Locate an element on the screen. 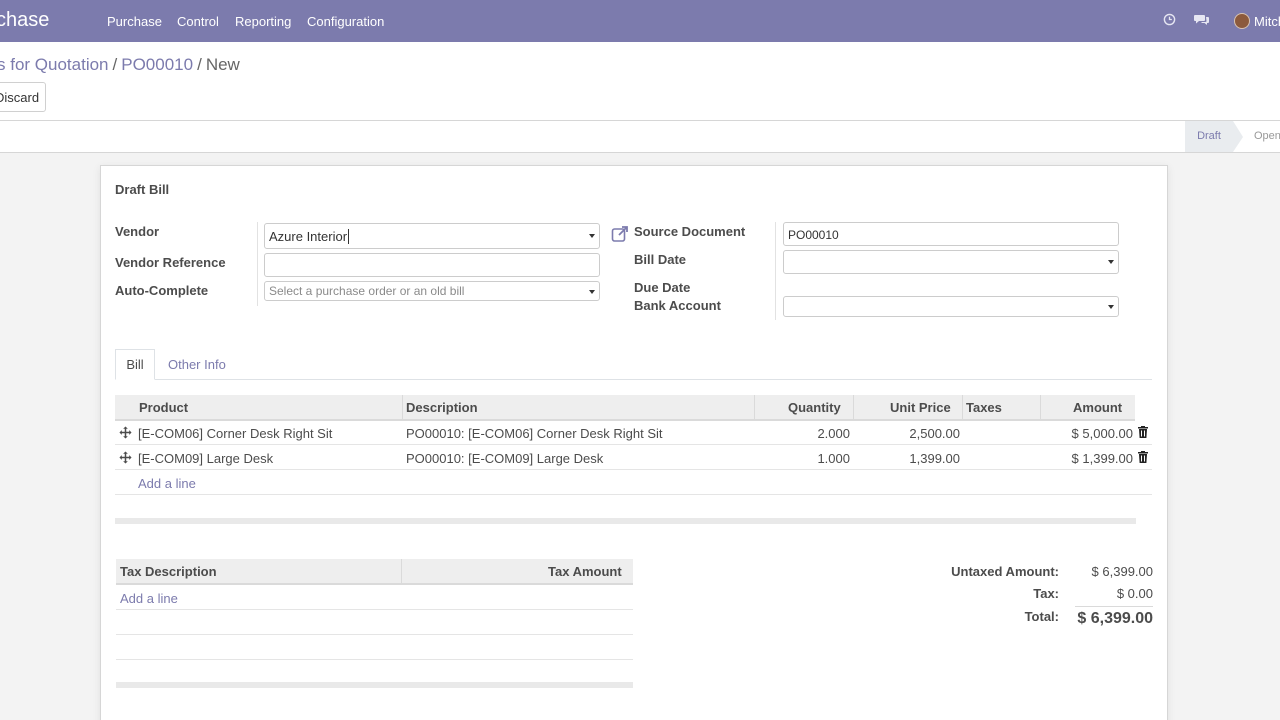 The width and height of the screenshot is (1280, 720). auto-complete-select: Select a purchase order or an old bill is located at coordinates (432, 291).